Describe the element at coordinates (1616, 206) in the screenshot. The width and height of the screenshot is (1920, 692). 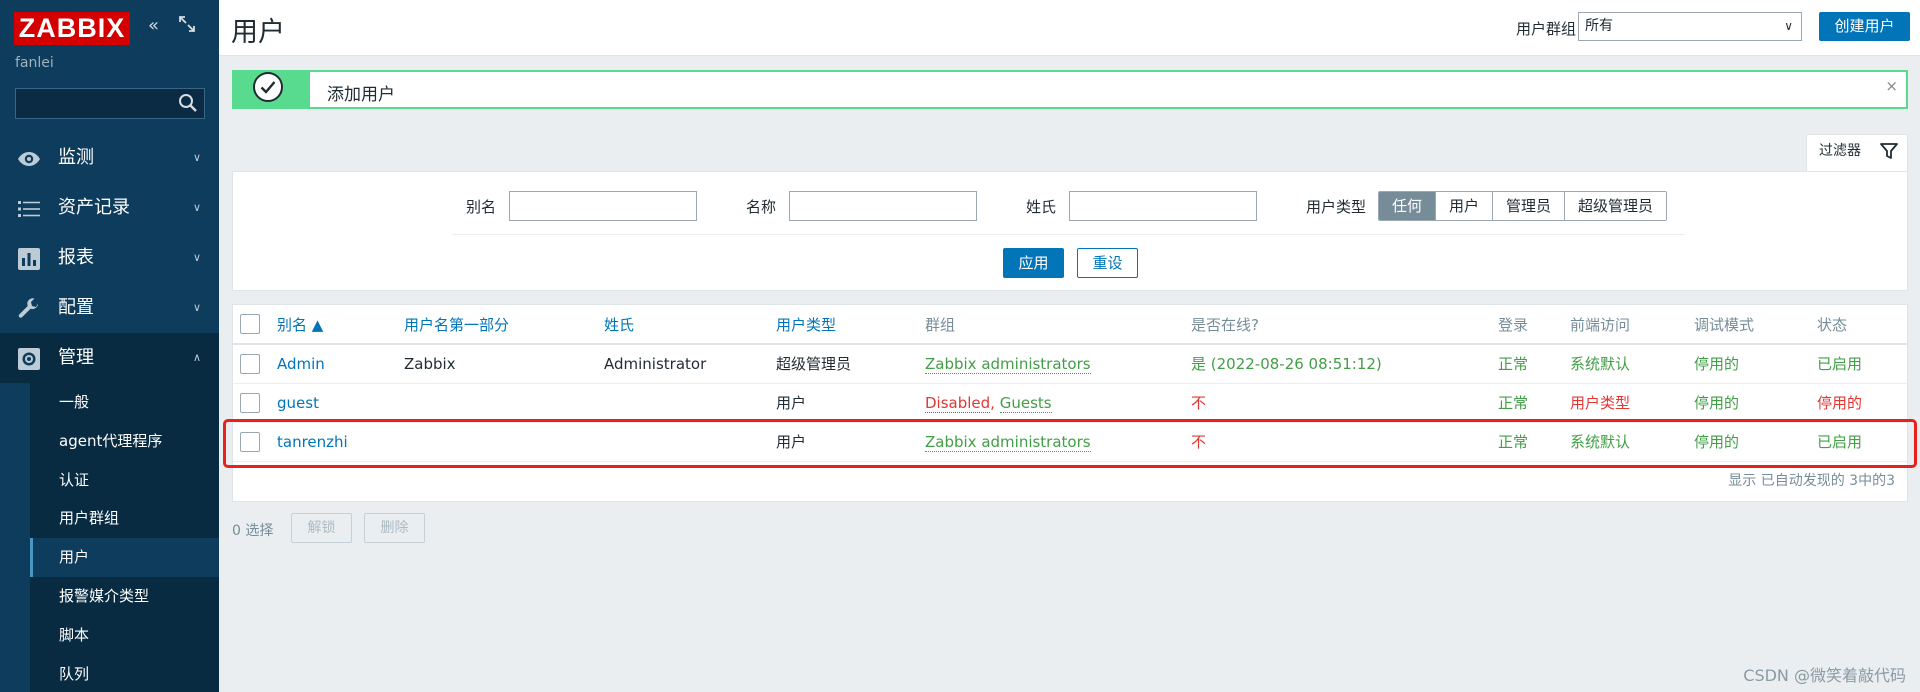
I see `usertype-super-admin: 超级管理员` at that location.